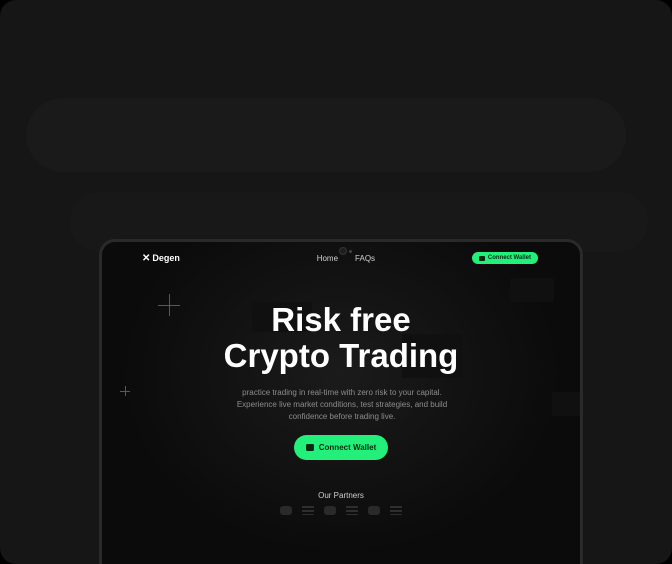 The width and height of the screenshot is (672, 564). Describe the element at coordinates (326, 135) in the screenshot. I see `background-pill` at that location.